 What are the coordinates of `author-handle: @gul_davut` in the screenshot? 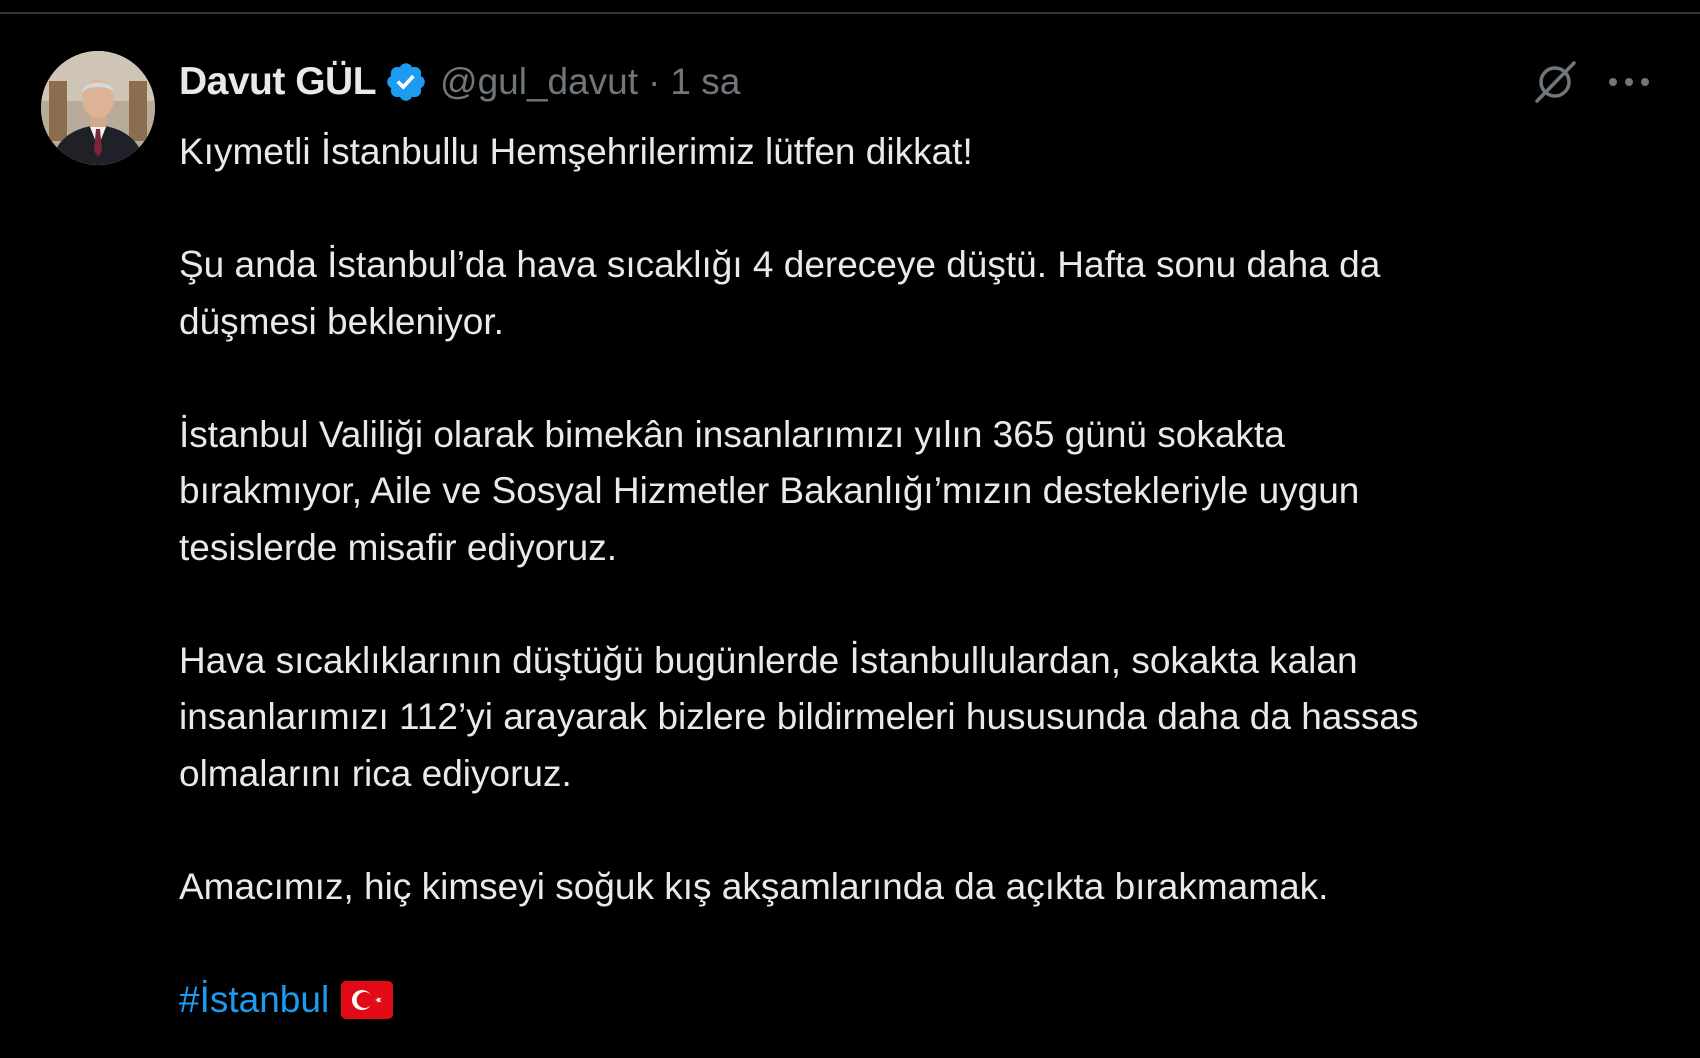 It's located at (539, 82).